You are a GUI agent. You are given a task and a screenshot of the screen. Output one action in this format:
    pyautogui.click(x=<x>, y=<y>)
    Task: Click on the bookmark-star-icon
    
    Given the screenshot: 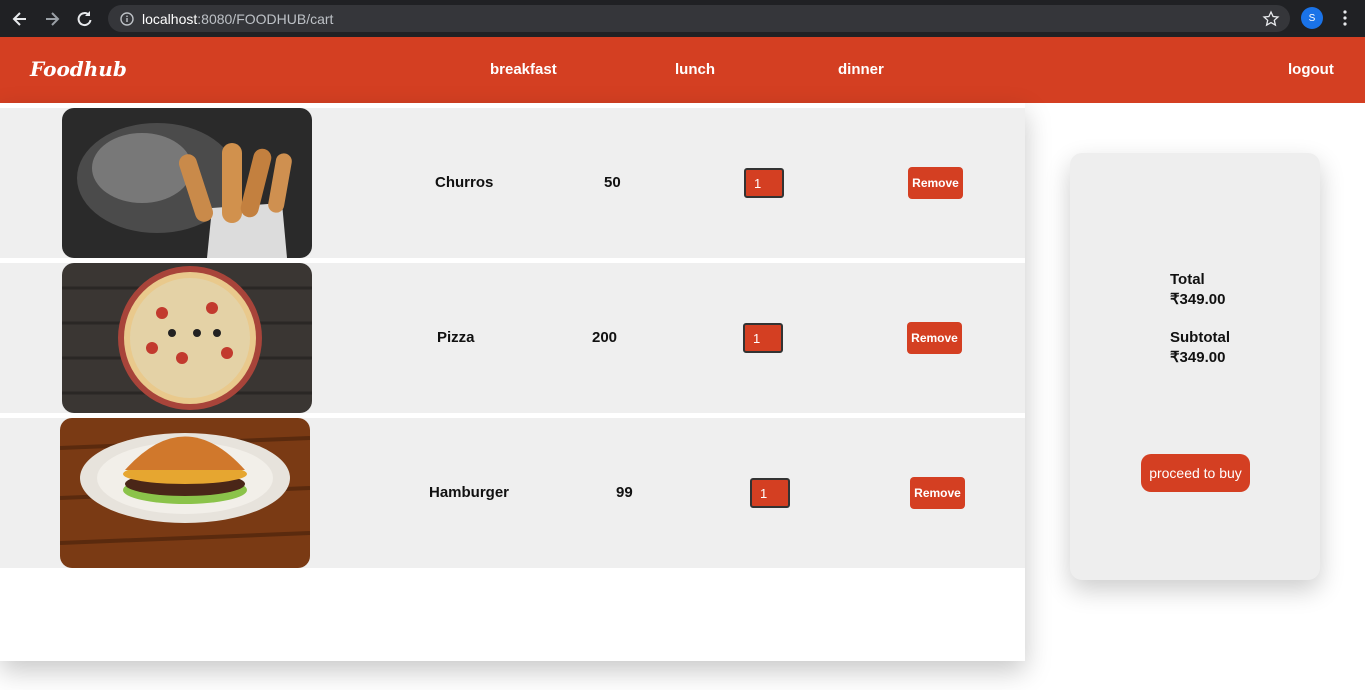 What is the action you would take?
    pyautogui.click(x=1271, y=19)
    